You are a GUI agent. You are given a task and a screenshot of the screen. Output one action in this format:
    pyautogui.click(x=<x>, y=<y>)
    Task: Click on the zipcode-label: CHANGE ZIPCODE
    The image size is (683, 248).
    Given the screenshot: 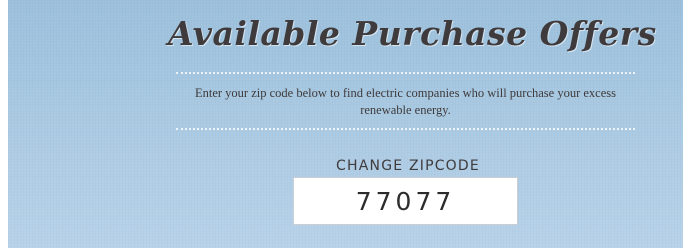 What is the action you would take?
    pyautogui.click(x=408, y=166)
    